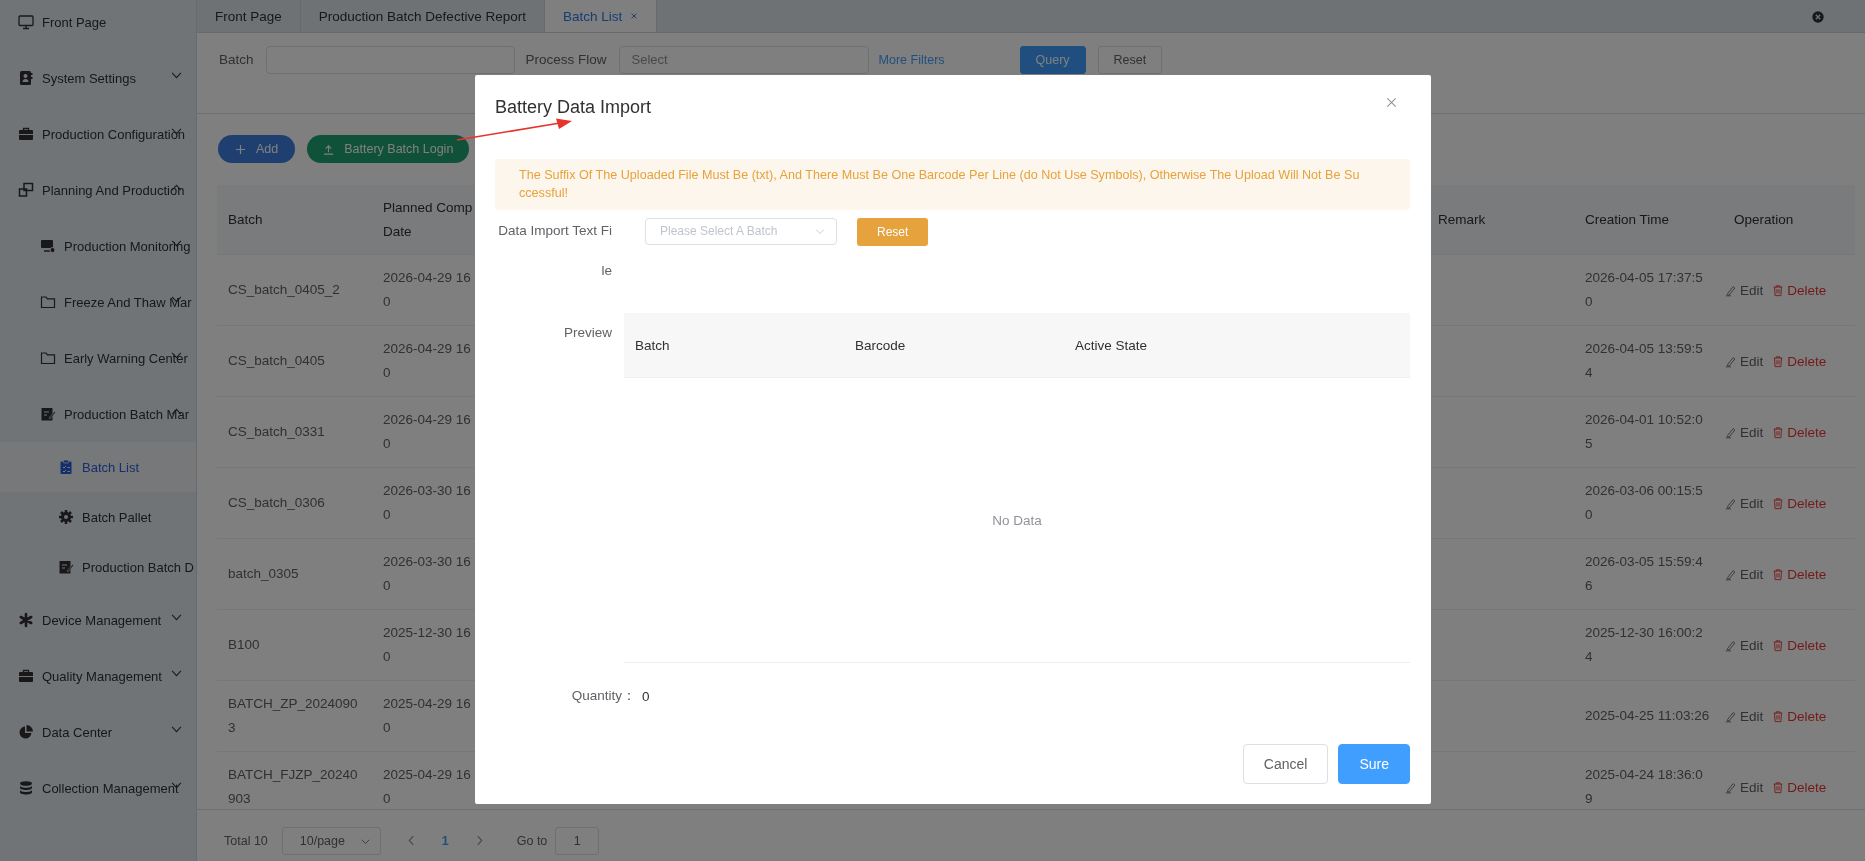 Image resolution: width=1865 pixels, height=861 pixels. I want to click on previous-page-icon, so click(411, 840).